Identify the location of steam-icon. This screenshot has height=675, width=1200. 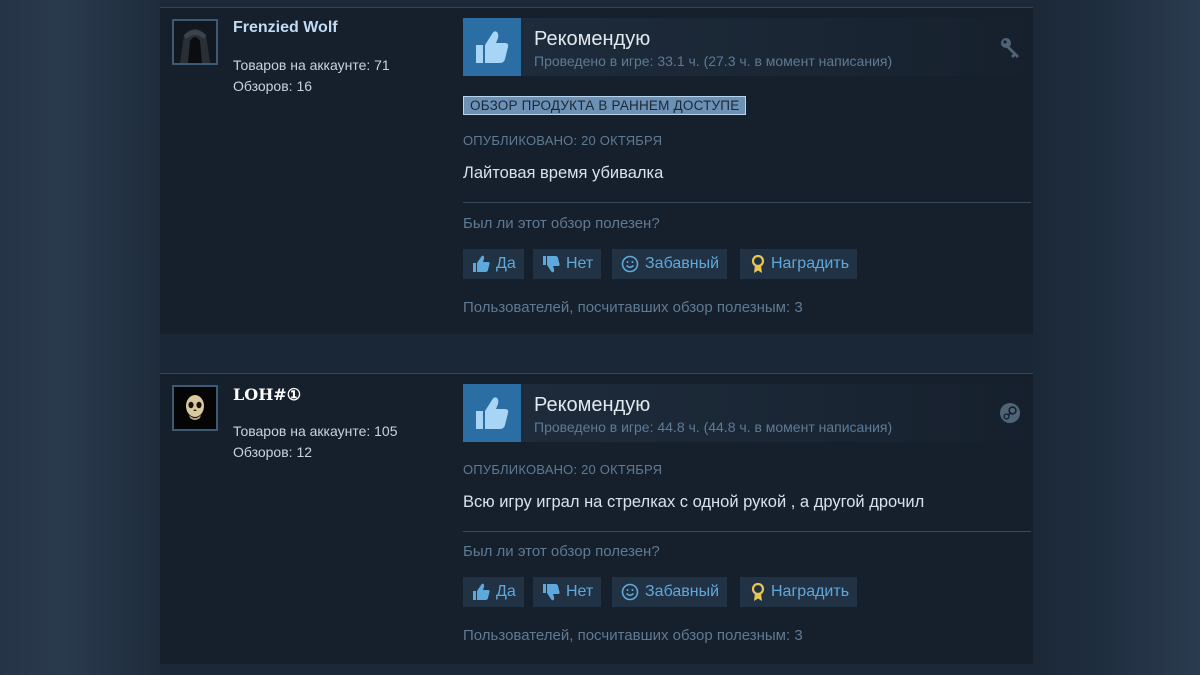
(1010, 413).